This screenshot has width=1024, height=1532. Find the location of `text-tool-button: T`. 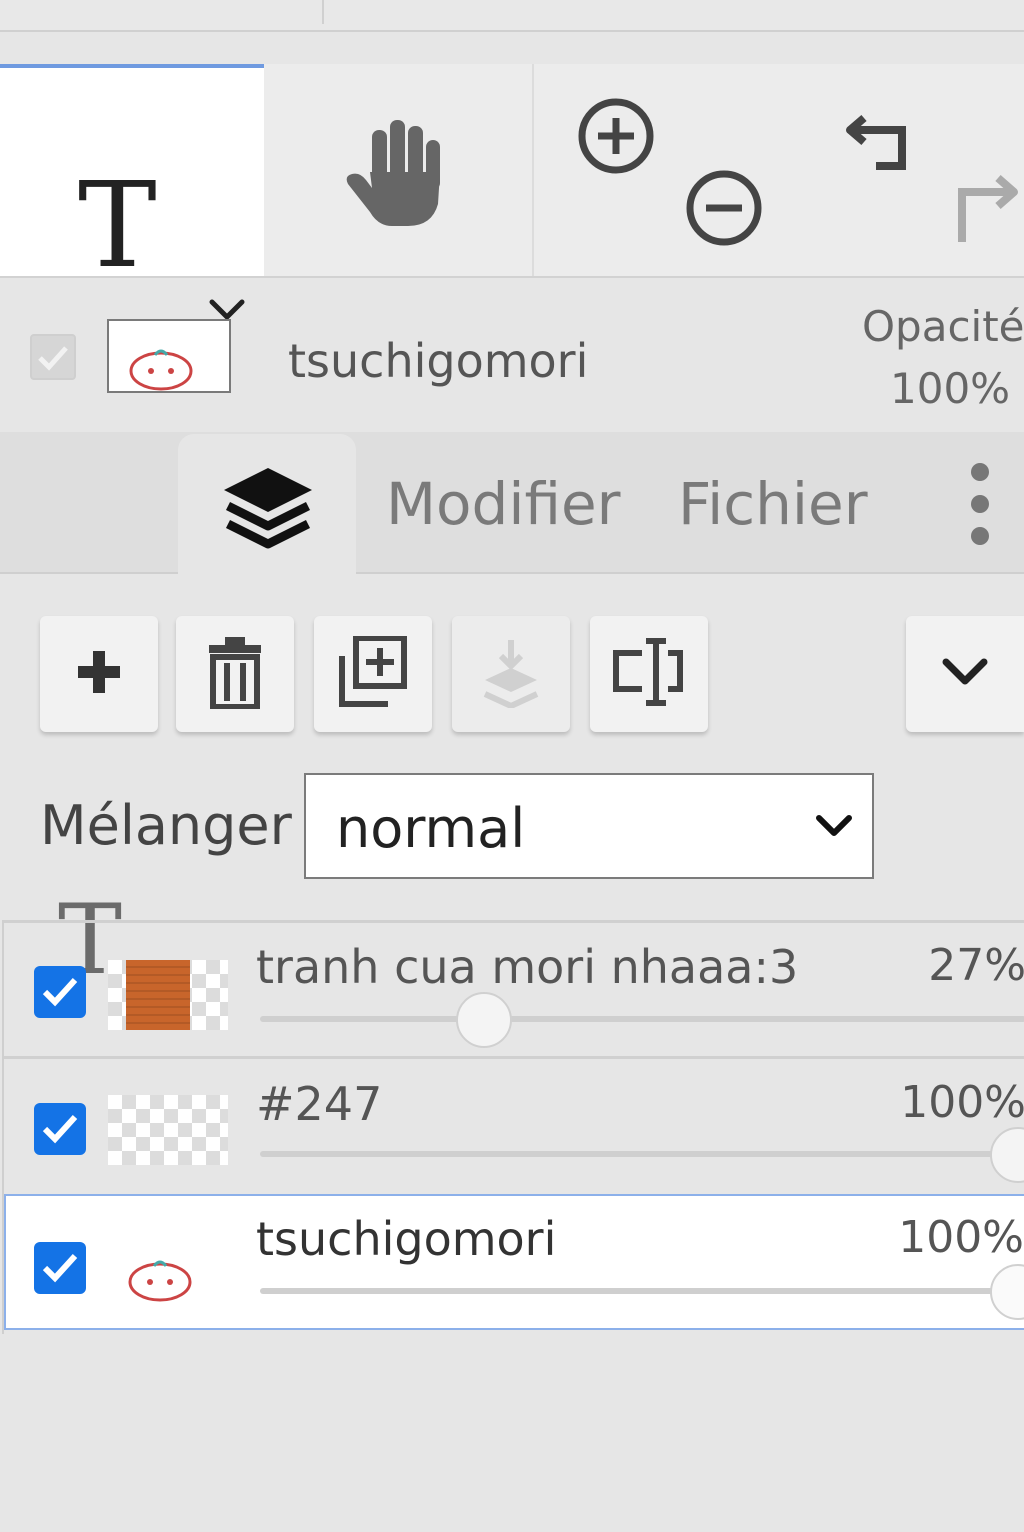

text-tool-button: T is located at coordinates (132, 192).